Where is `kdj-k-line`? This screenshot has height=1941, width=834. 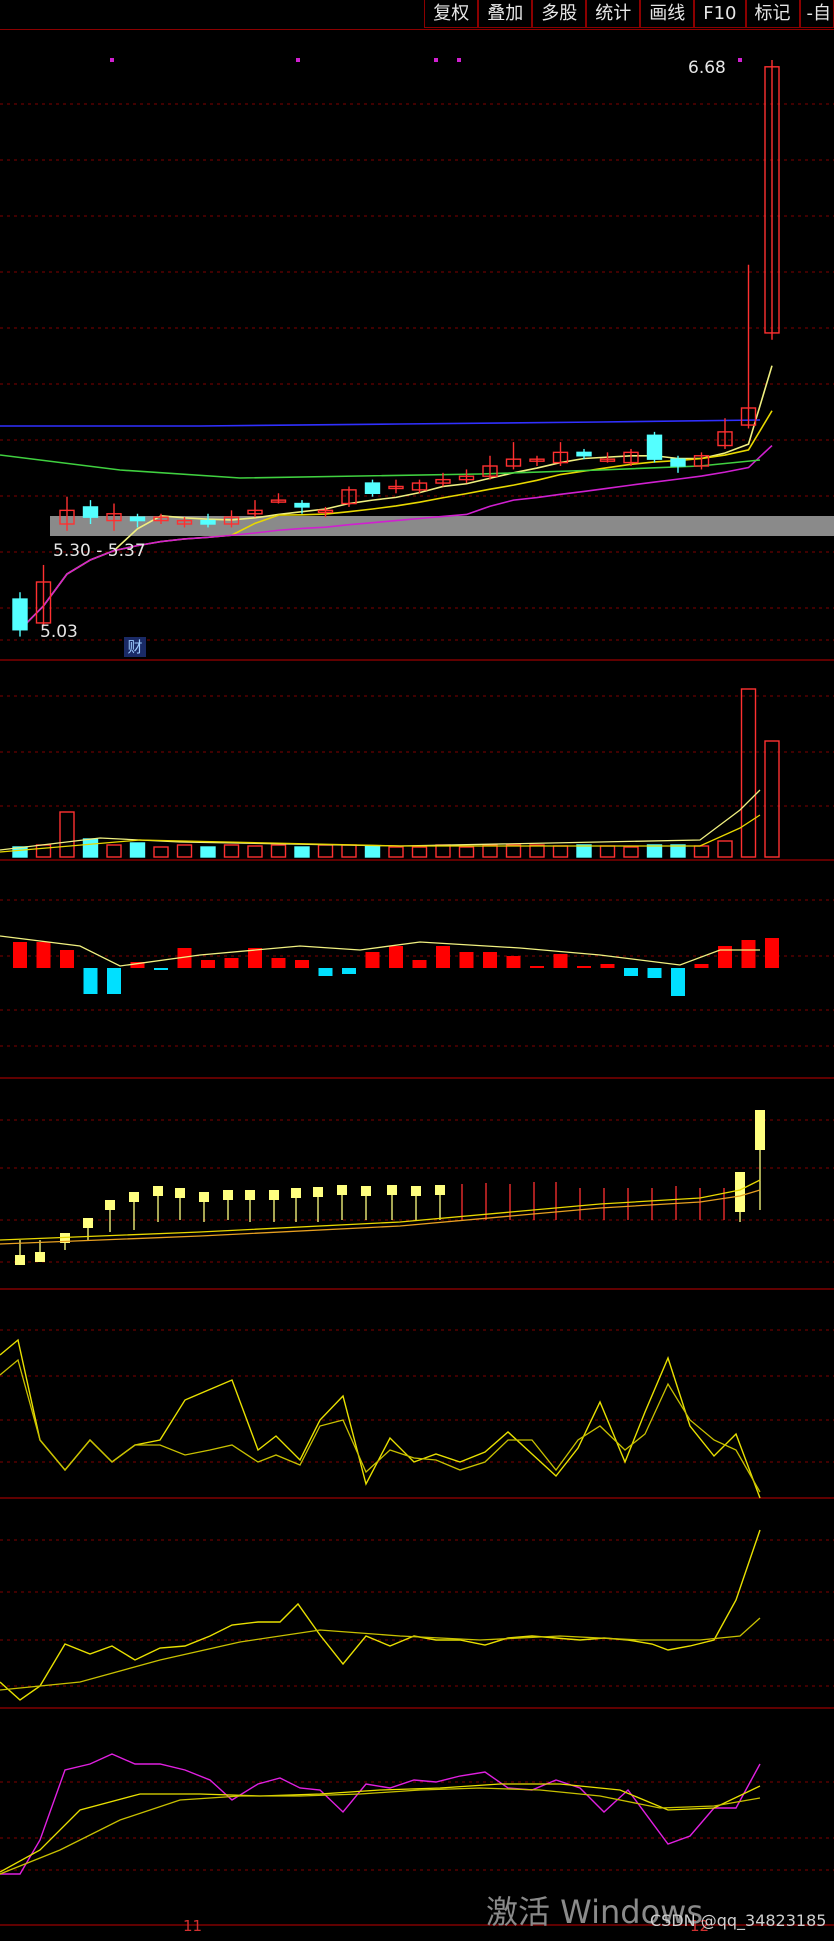 kdj-k-line is located at coordinates (380, 1828).